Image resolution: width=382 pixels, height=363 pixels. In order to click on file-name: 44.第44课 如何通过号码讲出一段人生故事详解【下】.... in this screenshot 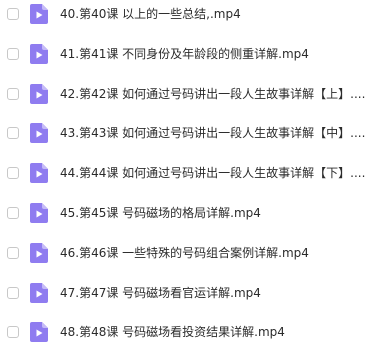, I will do `click(213, 173)`.